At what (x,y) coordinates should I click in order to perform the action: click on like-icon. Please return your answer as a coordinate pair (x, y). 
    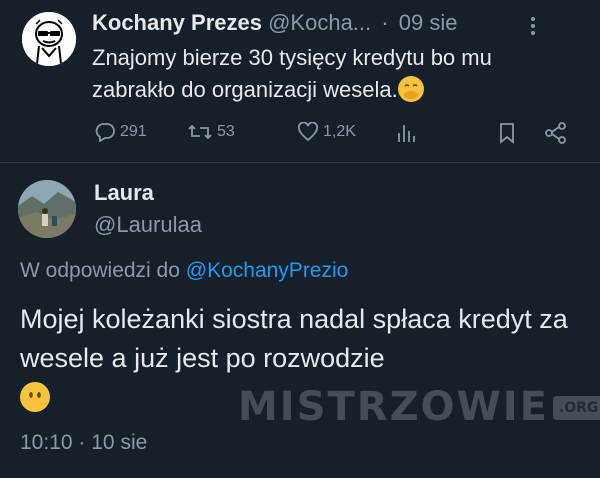
    Looking at the image, I should click on (308, 132).